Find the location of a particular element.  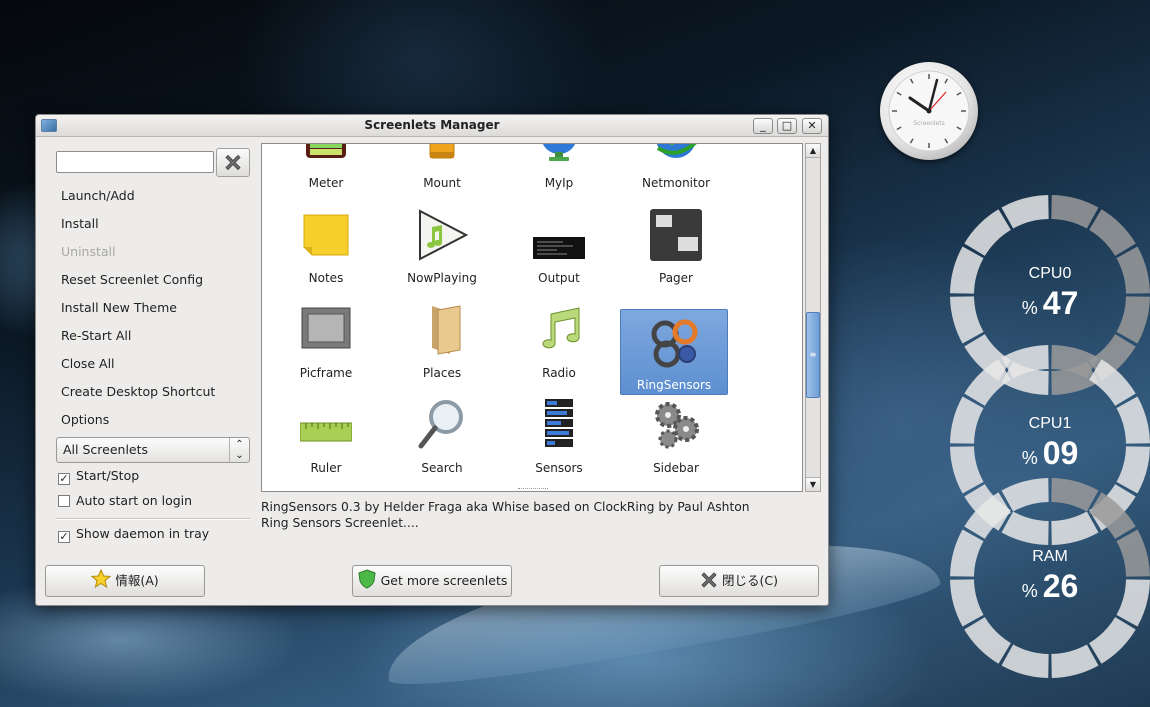

notes-icon is located at coordinates (326, 235).